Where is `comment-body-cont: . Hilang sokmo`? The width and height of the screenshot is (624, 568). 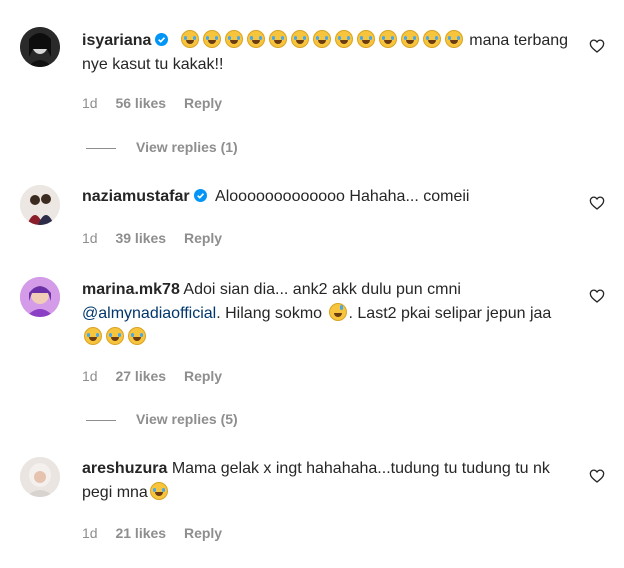 comment-body-cont: . Hilang sokmo is located at coordinates (269, 313).